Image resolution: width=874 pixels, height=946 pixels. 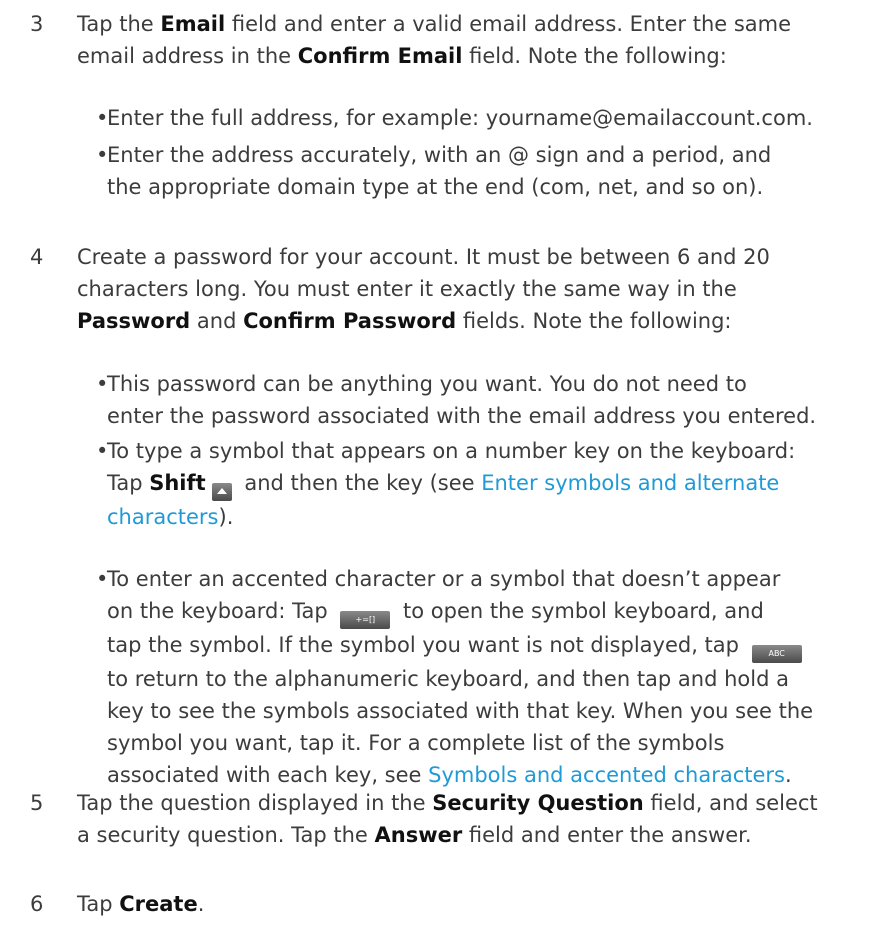 I want to click on confirm-email-field-label: Confirm Email, so click(x=380, y=56).